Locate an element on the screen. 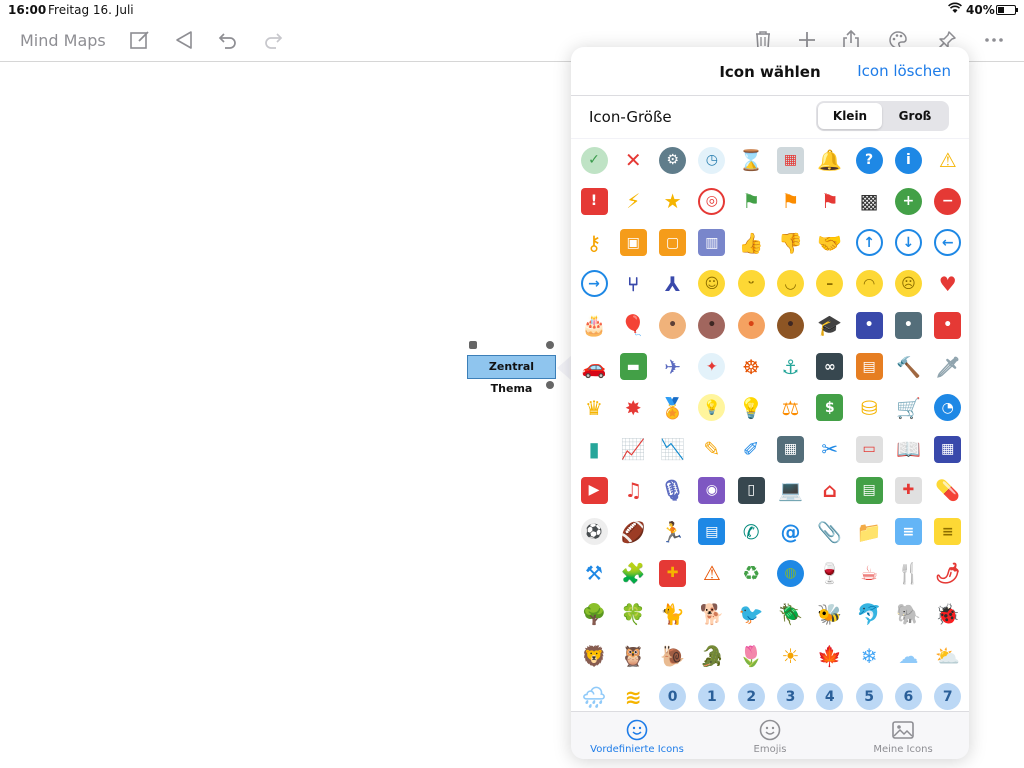 Image resolution: width=1024 pixels, height=768 pixels. folder-icon: 📁 is located at coordinates (869, 532).